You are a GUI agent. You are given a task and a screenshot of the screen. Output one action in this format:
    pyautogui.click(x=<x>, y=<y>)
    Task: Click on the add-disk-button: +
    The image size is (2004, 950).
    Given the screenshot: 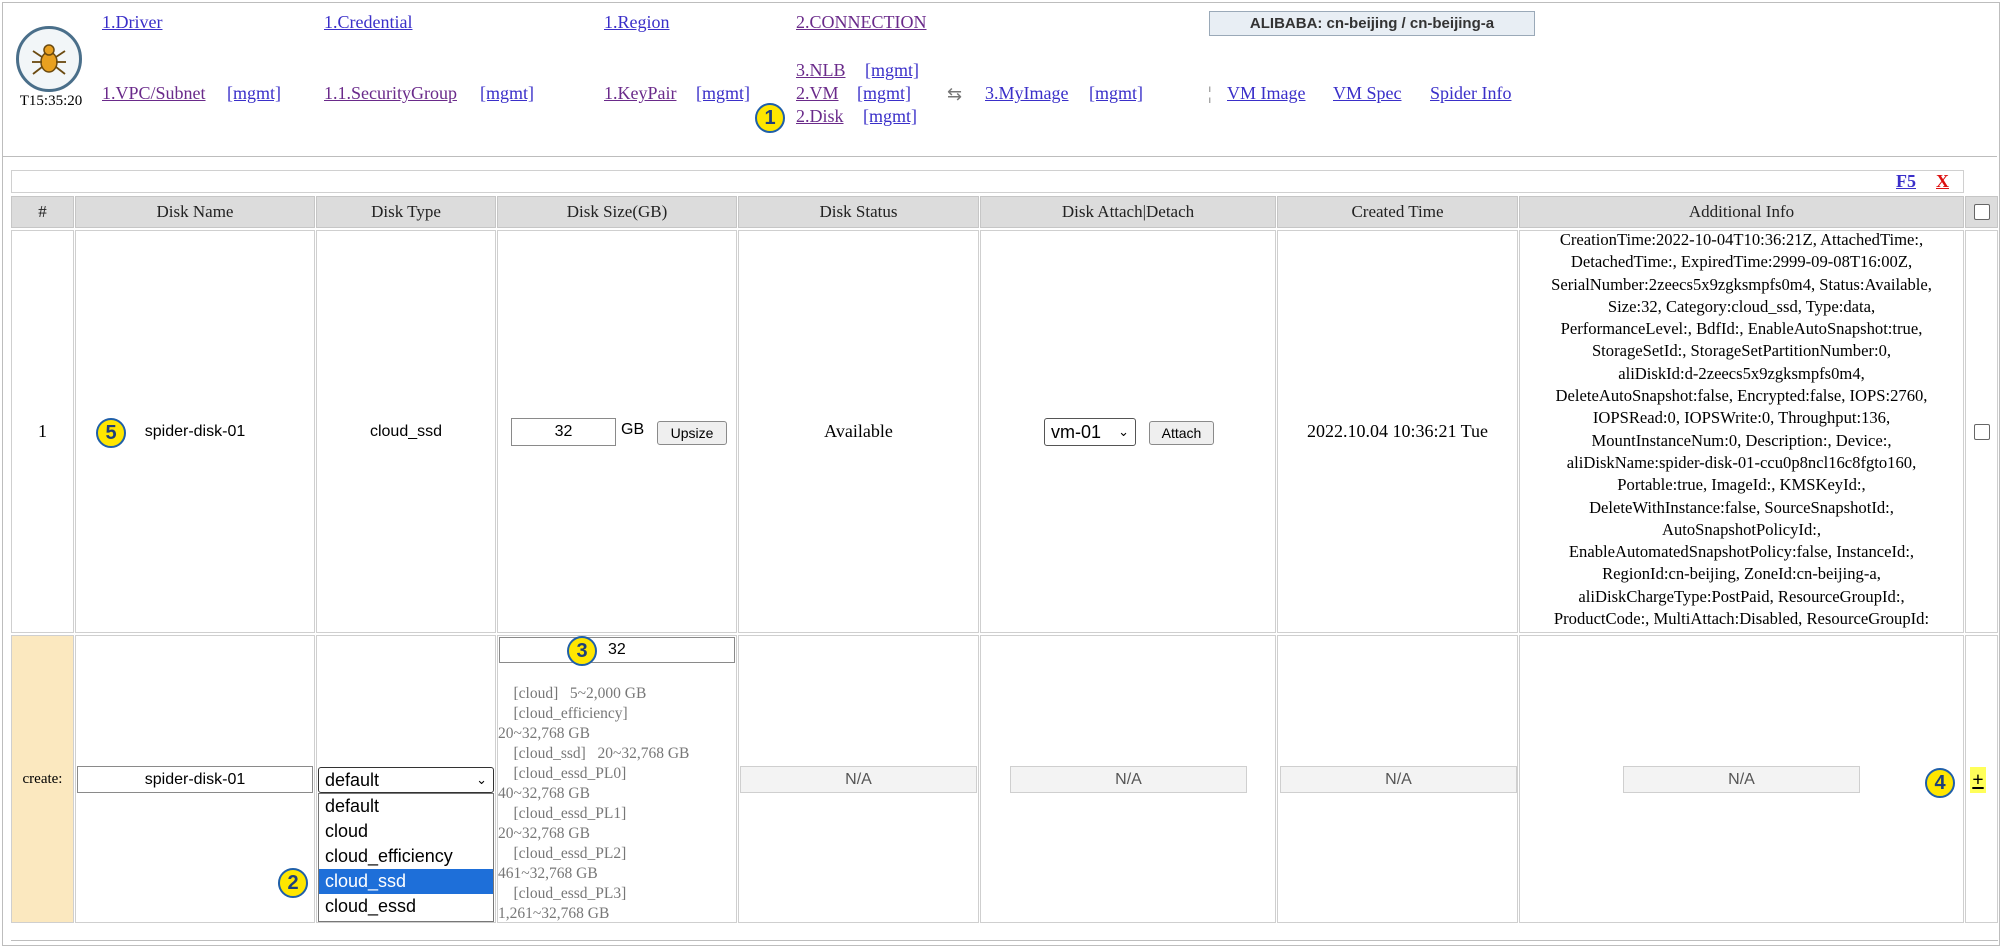 What is the action you would take?
    pyautogui.click(x=1978, y=780)
    